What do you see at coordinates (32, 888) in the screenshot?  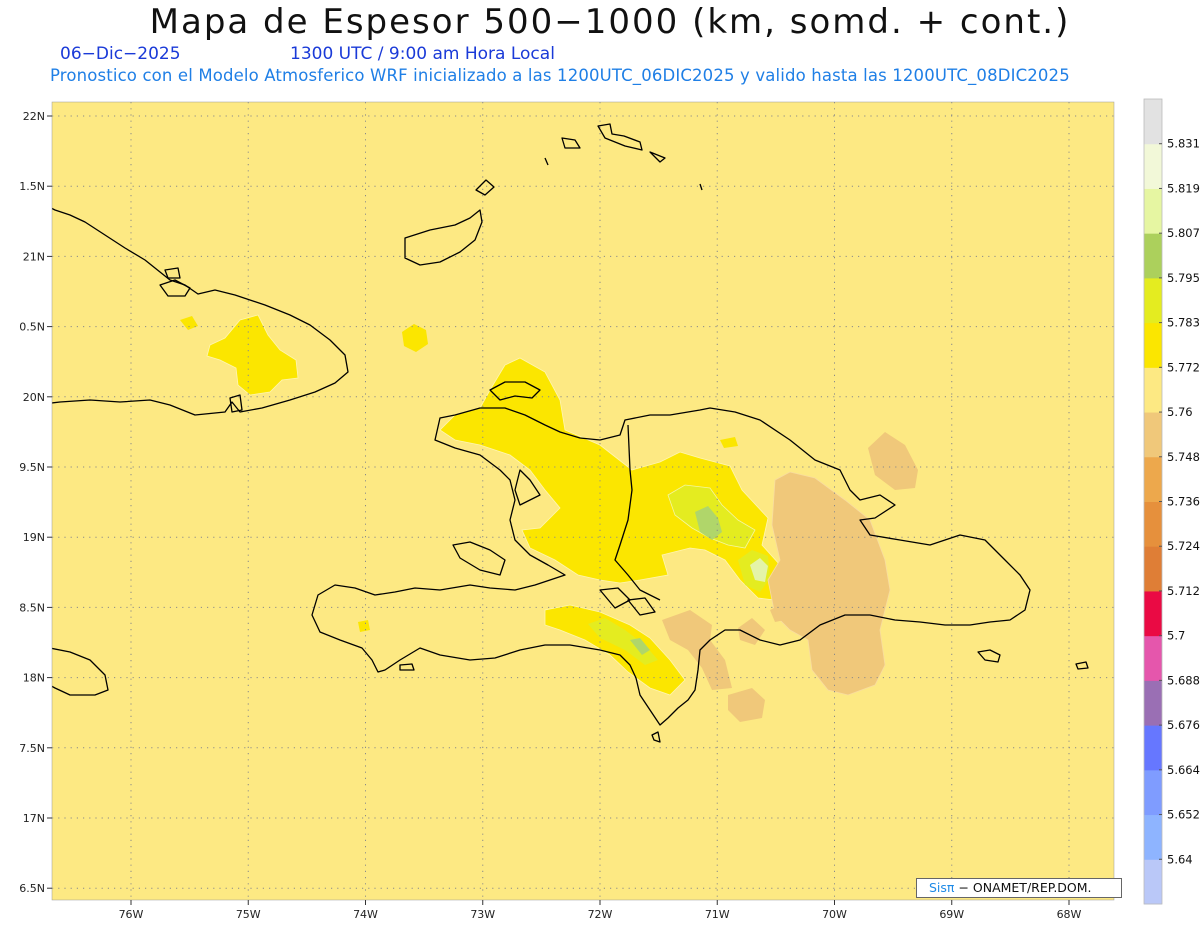 I see `lat-label: 6.5N` at bounding box center [32, 888].